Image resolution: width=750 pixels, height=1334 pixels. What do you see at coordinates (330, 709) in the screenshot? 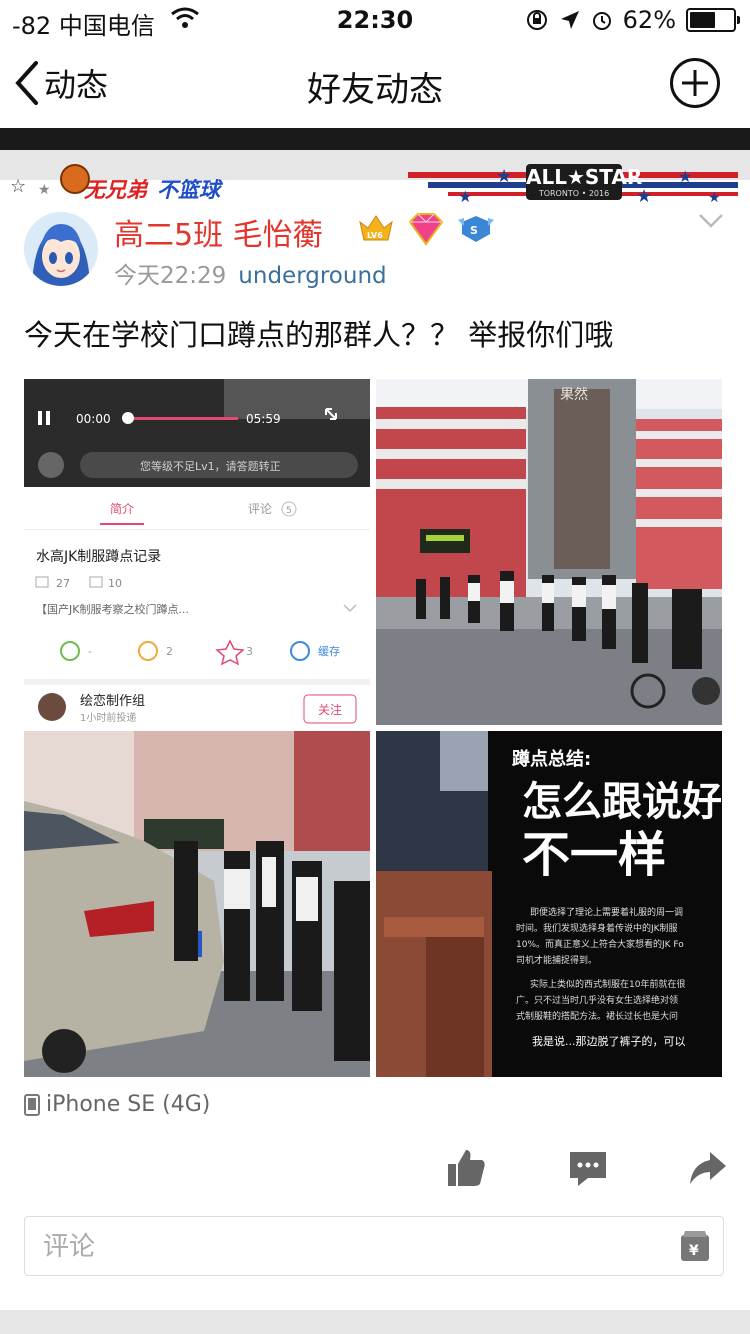
I see `follow-button: 关注` at bounding box center [330, 709].